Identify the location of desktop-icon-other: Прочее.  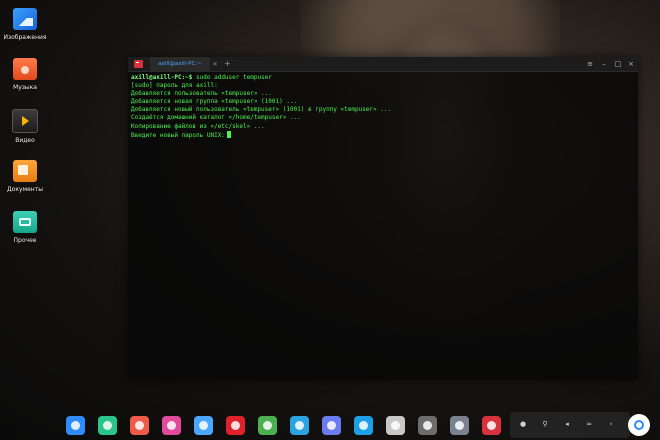
(25, 227).